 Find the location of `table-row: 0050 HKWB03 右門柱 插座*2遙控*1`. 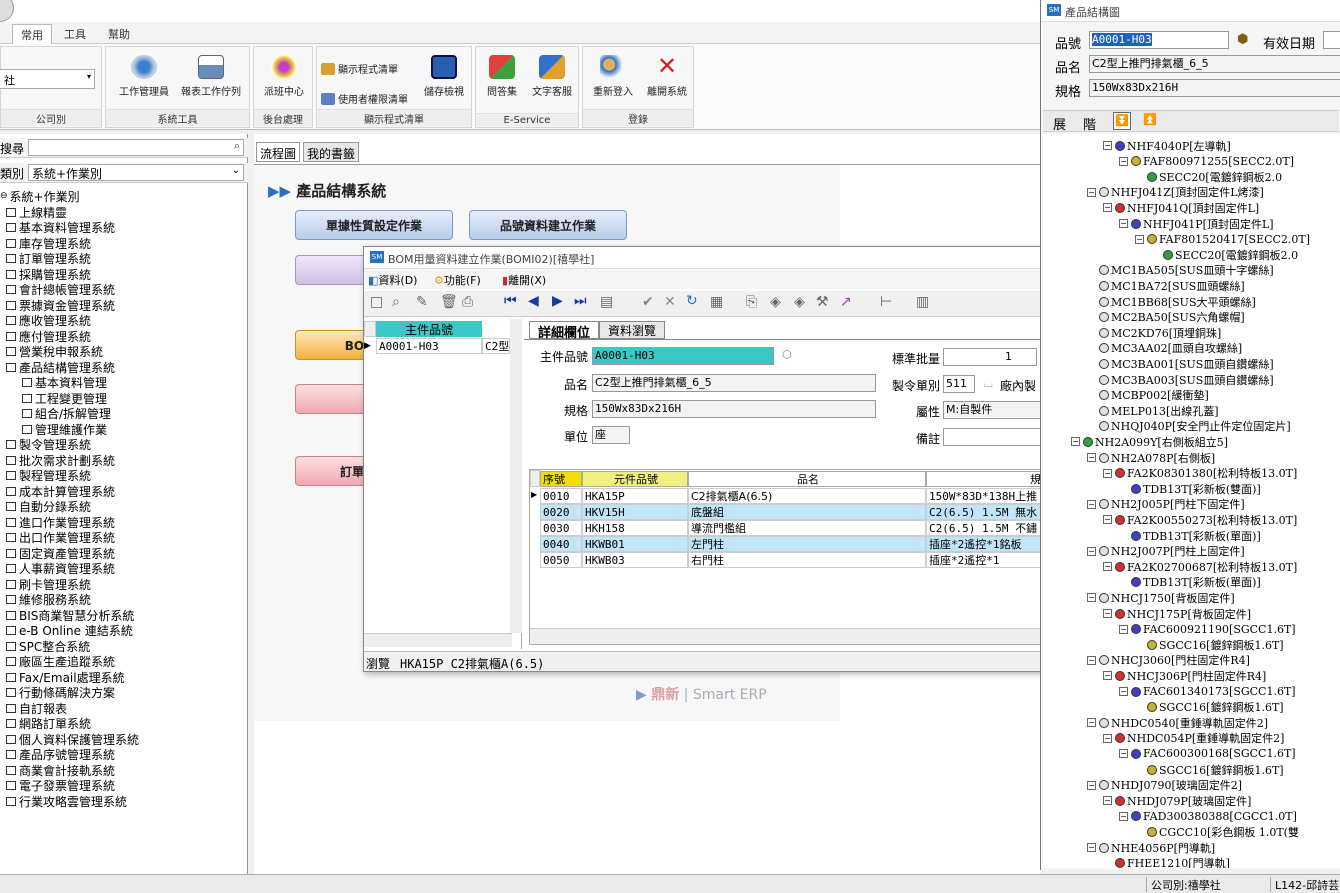

table-row: 0050 HKWB03 右門柱 插座*2遙控*1 is located at coordinates (787, 560).